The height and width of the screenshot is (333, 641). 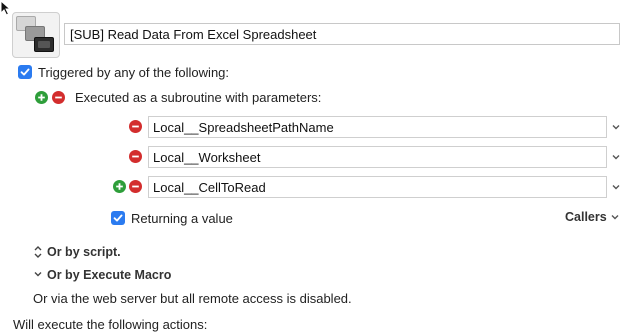 I want to click on triggered-label: Triggered by any of the following:, so click(x=134, y=72).